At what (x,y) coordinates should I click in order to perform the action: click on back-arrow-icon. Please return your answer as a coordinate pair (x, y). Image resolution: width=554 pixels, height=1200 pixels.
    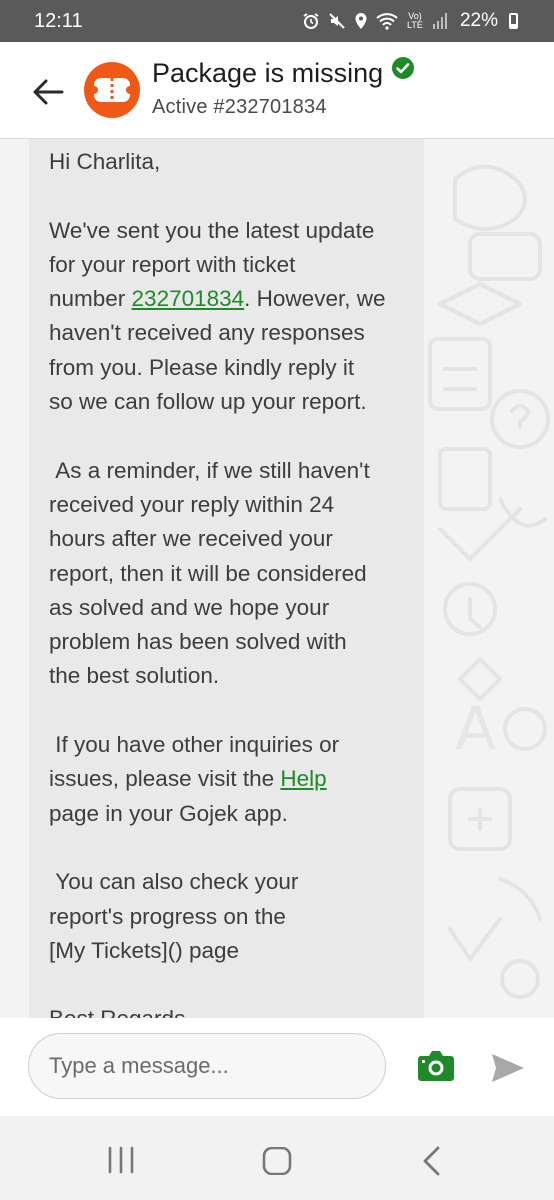
    Looking at the image, I should click on (48, 92).